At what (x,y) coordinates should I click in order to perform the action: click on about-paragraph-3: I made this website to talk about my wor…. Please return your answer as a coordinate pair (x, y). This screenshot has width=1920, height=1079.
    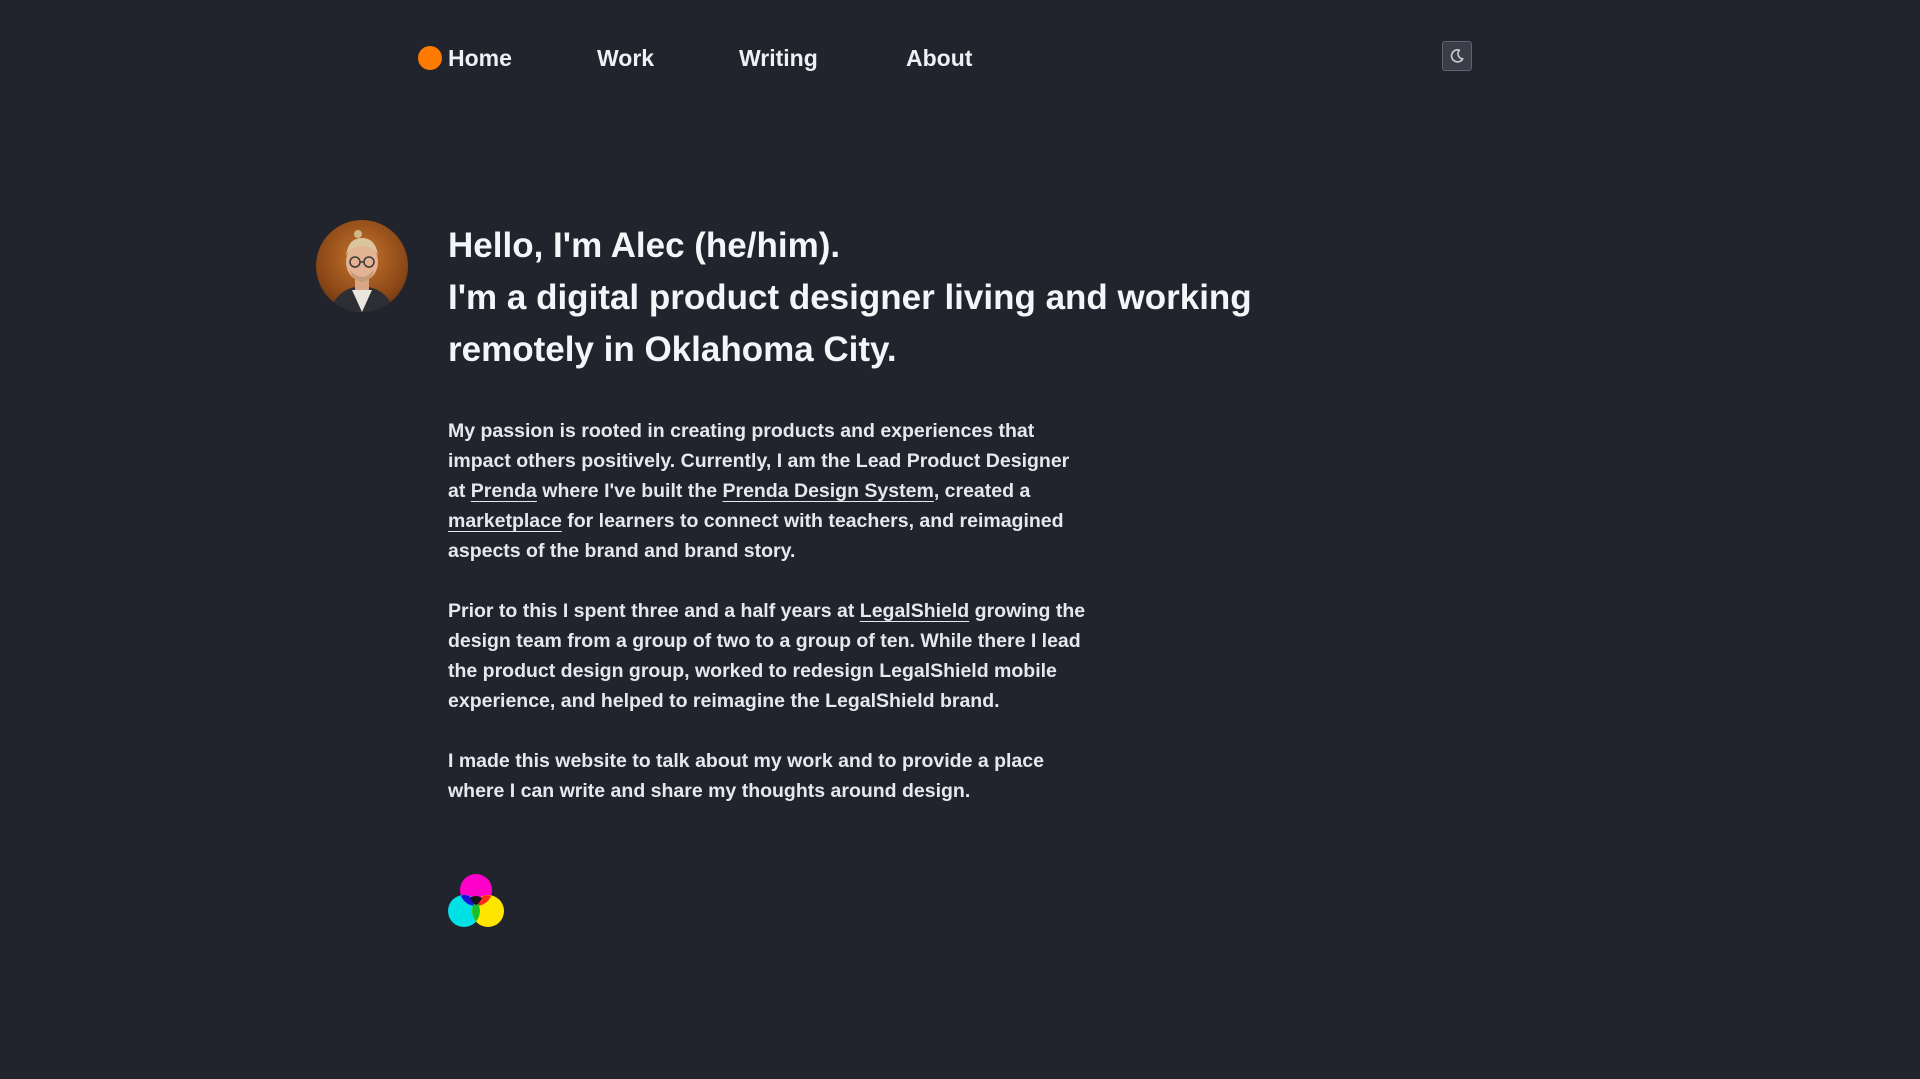
    Looking at the image, I should click on (746, 776).